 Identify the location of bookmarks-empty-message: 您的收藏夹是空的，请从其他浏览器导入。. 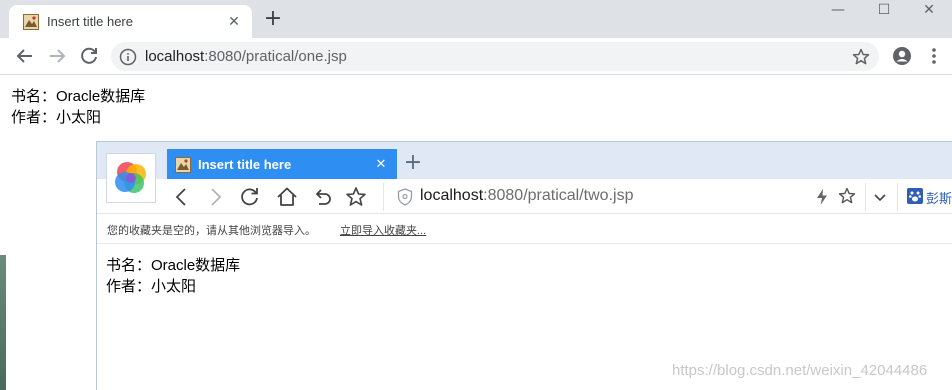
(211, 231).